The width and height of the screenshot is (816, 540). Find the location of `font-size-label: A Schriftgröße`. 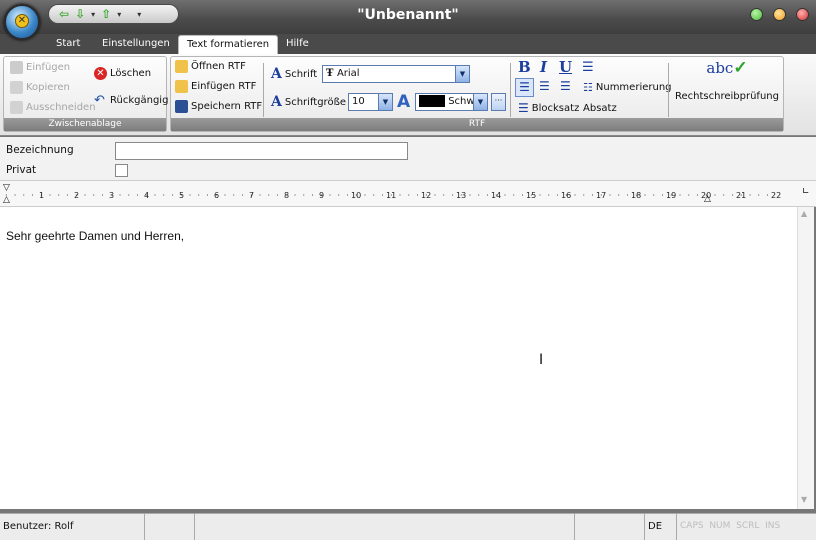

font-size-label: A Schriftgröße is located at coordinates (308, 102).